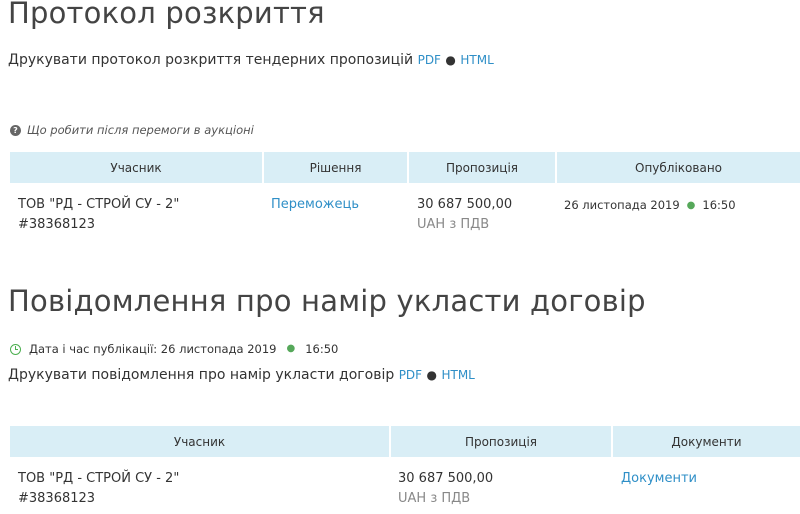 Image resolution: width=800 pixels, height=514 pixels. I want to click on published-date: 26 листопада 2019, so click(622, 205).